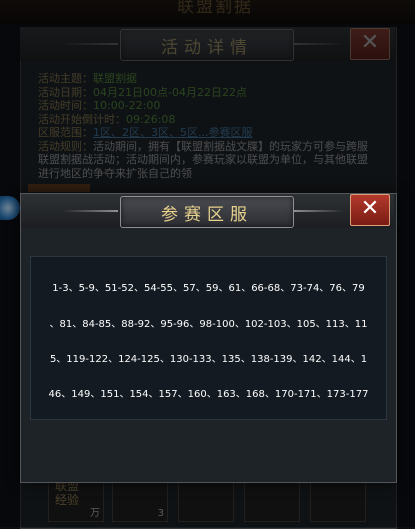  I want to click on header-ornament-right, so click(319, 211).